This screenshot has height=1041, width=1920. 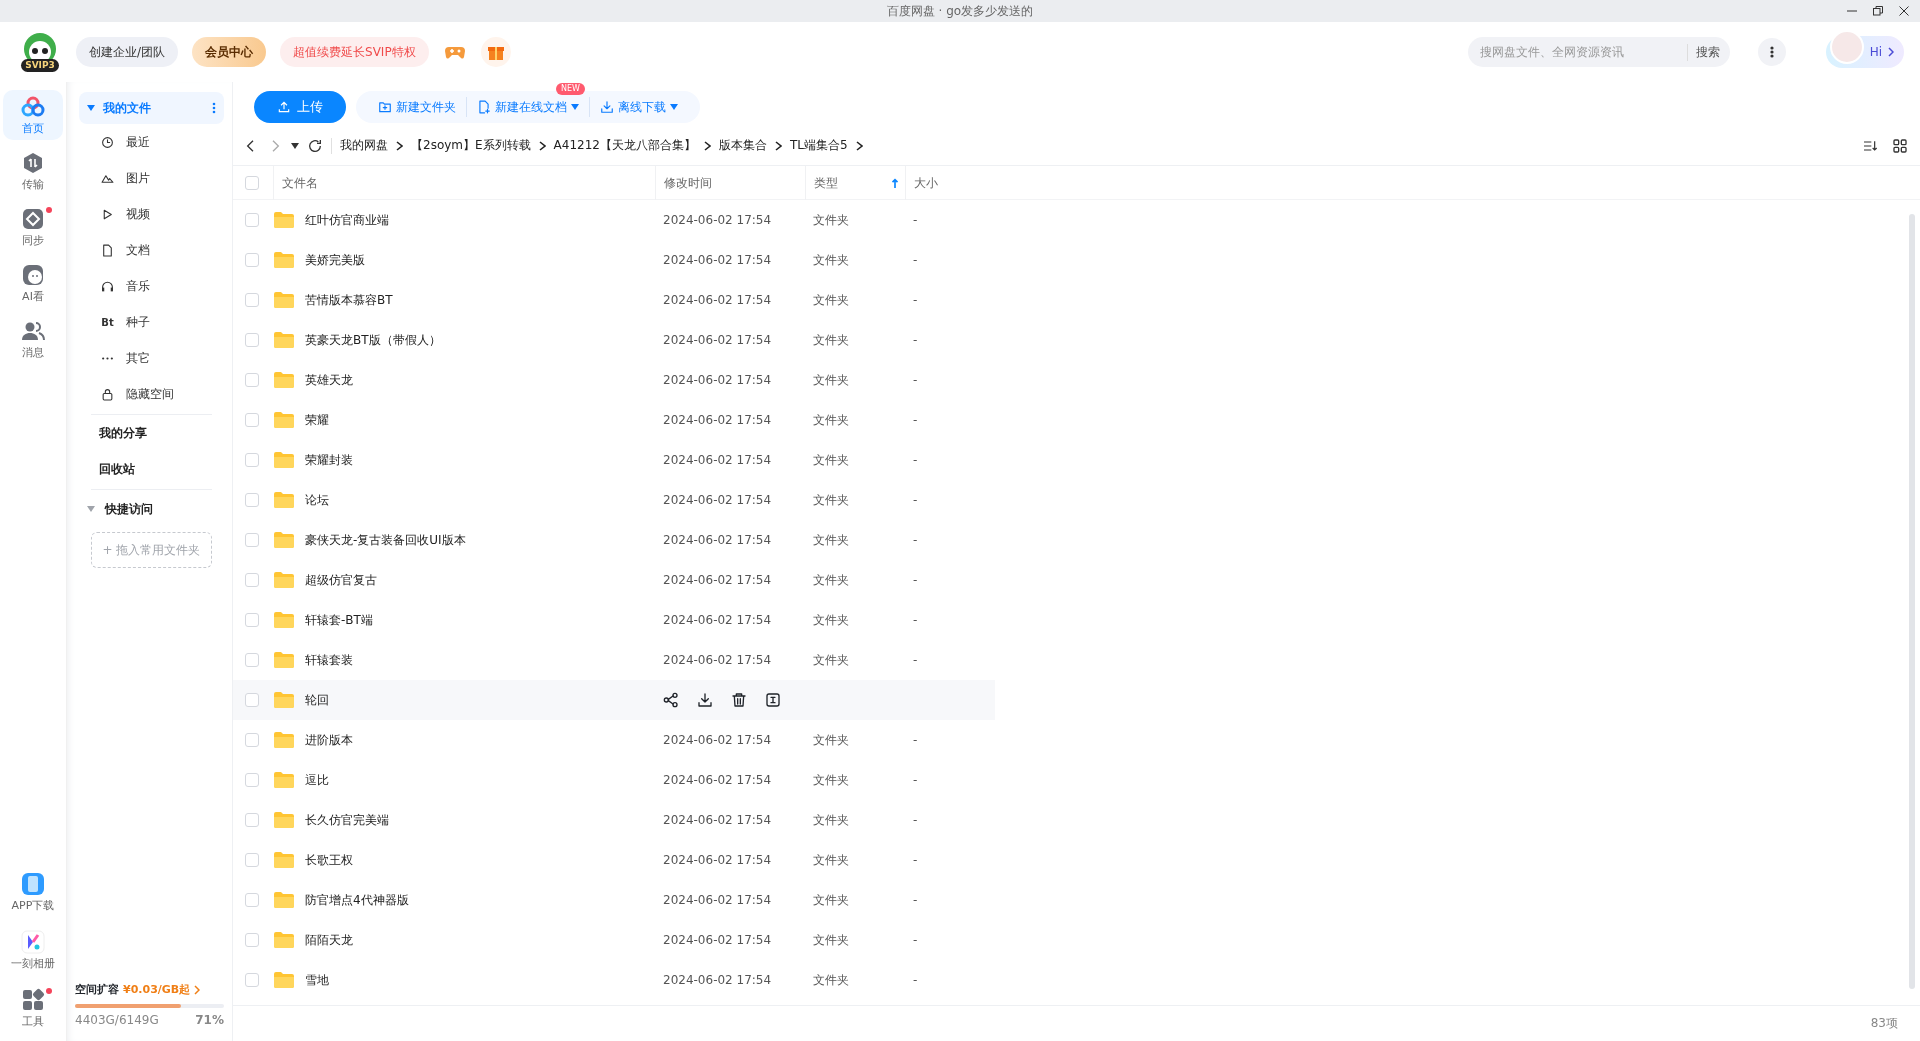 I want to click on team-button: 创建企业/团队, so click(x=127, y=52).